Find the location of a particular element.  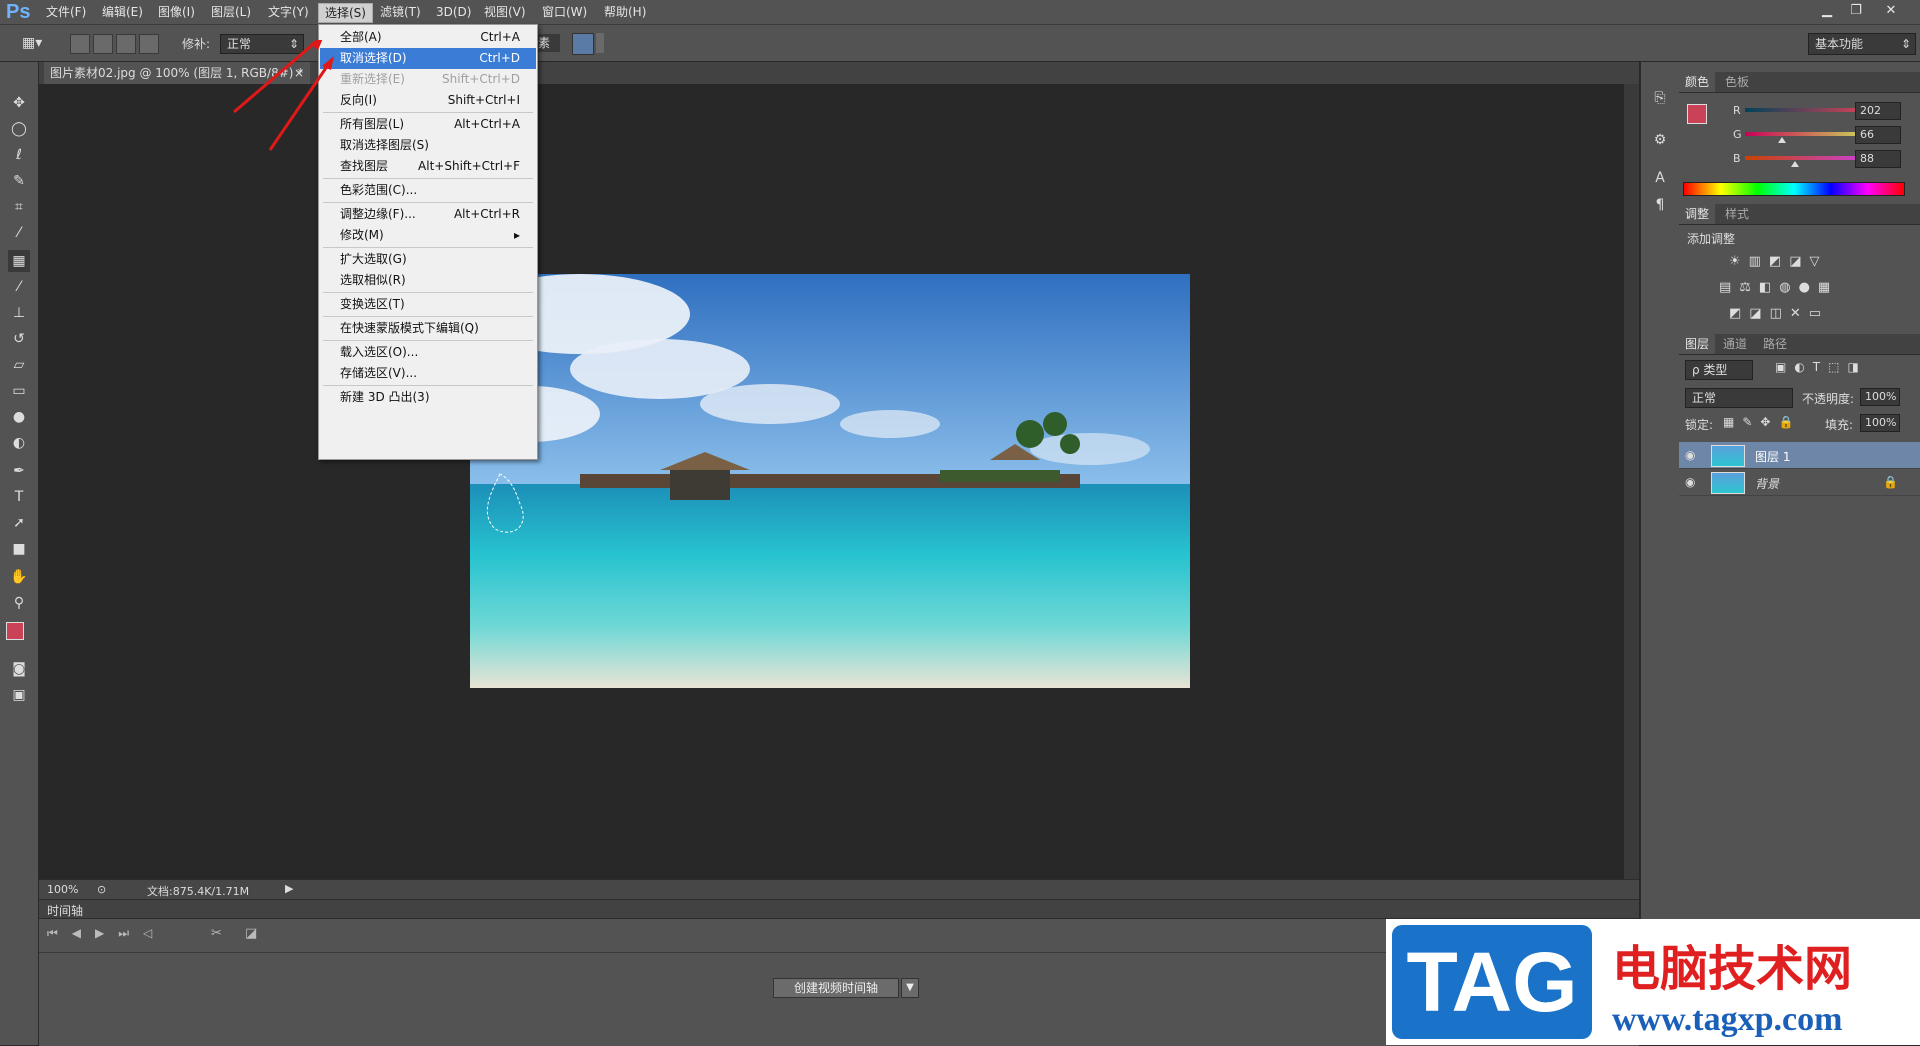

canvas-vertical-scrollbar is located at coordinates (1631, 481).